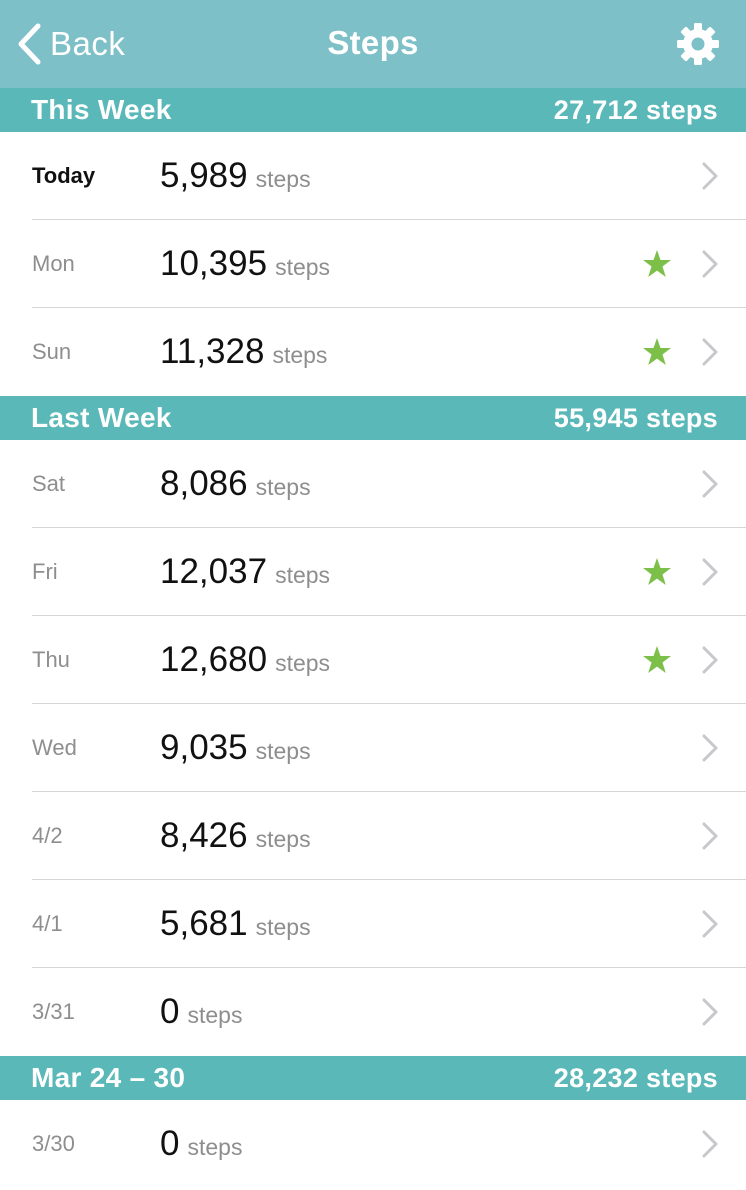 The image size is (746, 1190). I want to click on section-header: Mar 24 – 30 28,232 steps, so click(373, 1078).